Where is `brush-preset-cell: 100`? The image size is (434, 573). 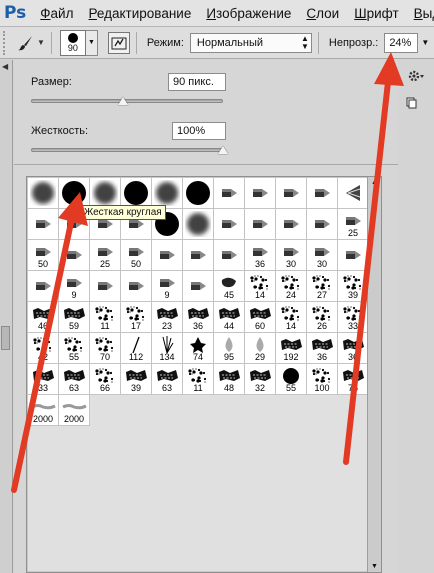 brush-preset-cell: 100 is located at coordinates (322, 379).